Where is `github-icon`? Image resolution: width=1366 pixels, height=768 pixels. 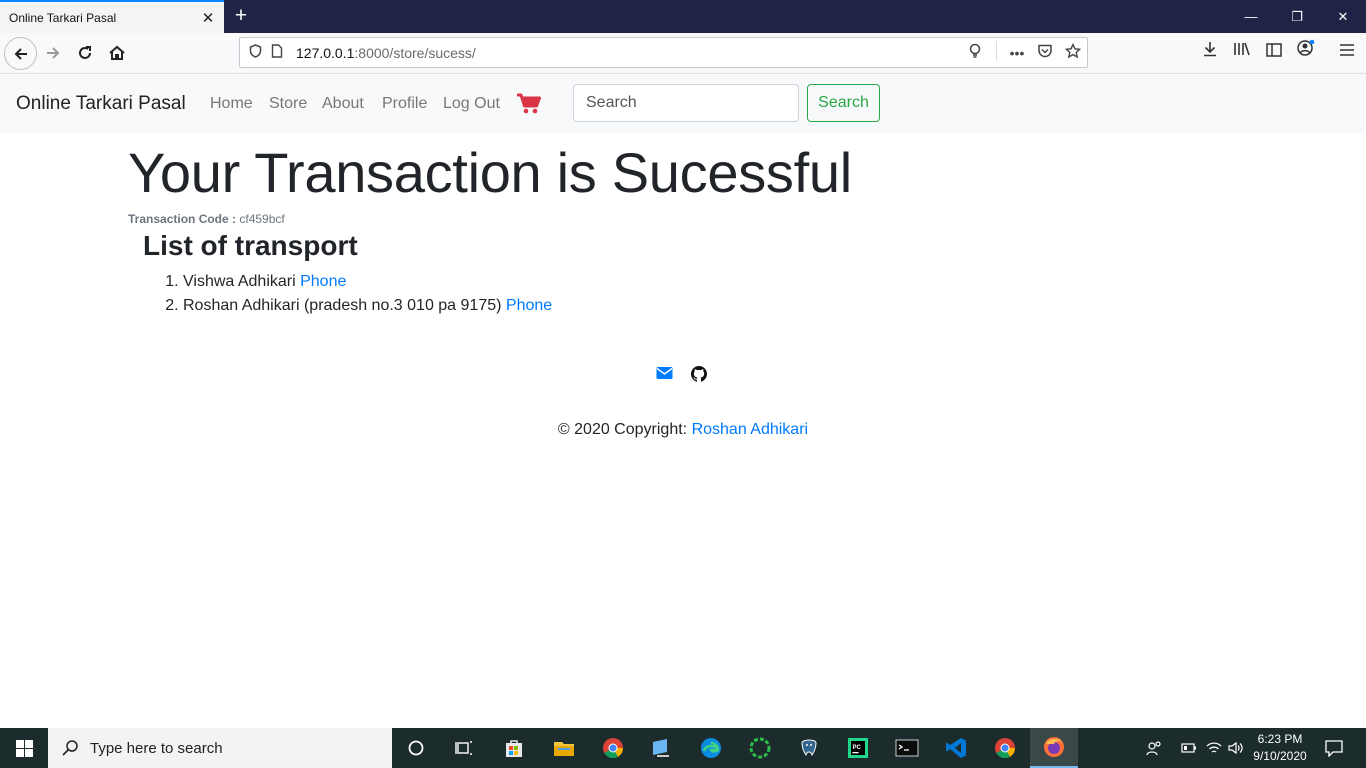
github-icon is located at coordinates (699, 376).